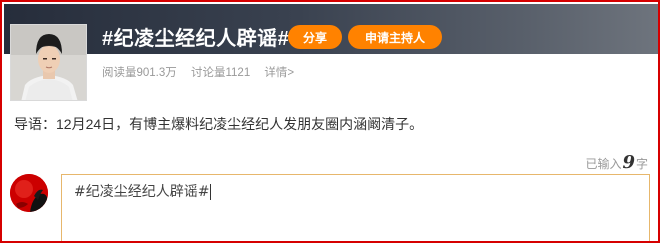 This screenshot has width=660, height=243. I want to click on topic-title: #纪凌尘经纪人辟谣#, so click(196, 39).